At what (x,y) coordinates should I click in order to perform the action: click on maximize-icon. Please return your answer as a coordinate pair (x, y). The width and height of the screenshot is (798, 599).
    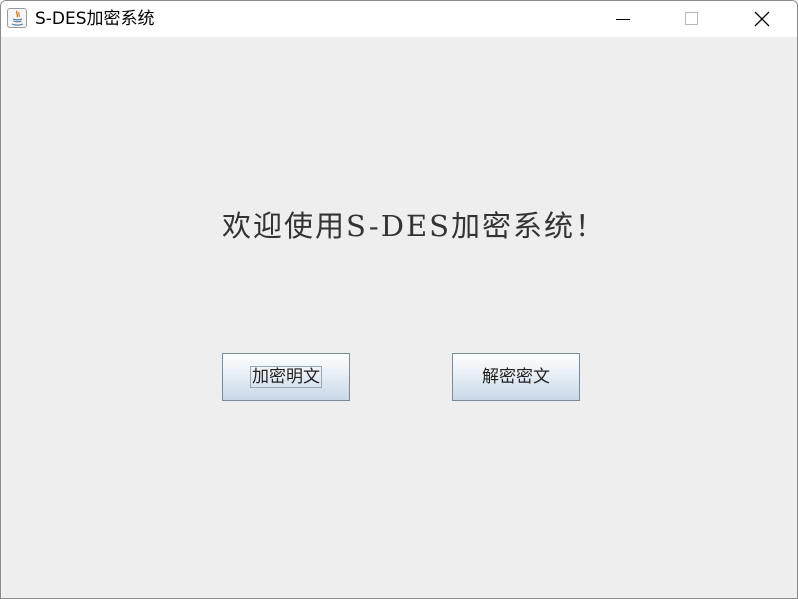
    Looking at the image, I should click on (691, 18).